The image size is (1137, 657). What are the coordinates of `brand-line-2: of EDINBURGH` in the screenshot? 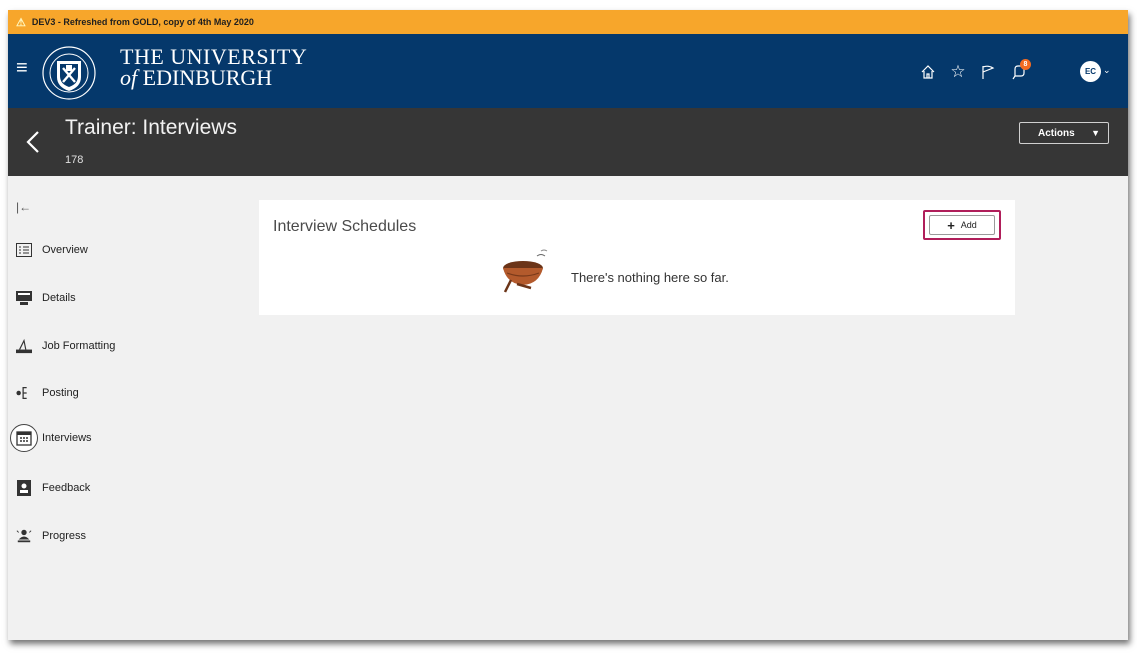 It's located at (213, 77).